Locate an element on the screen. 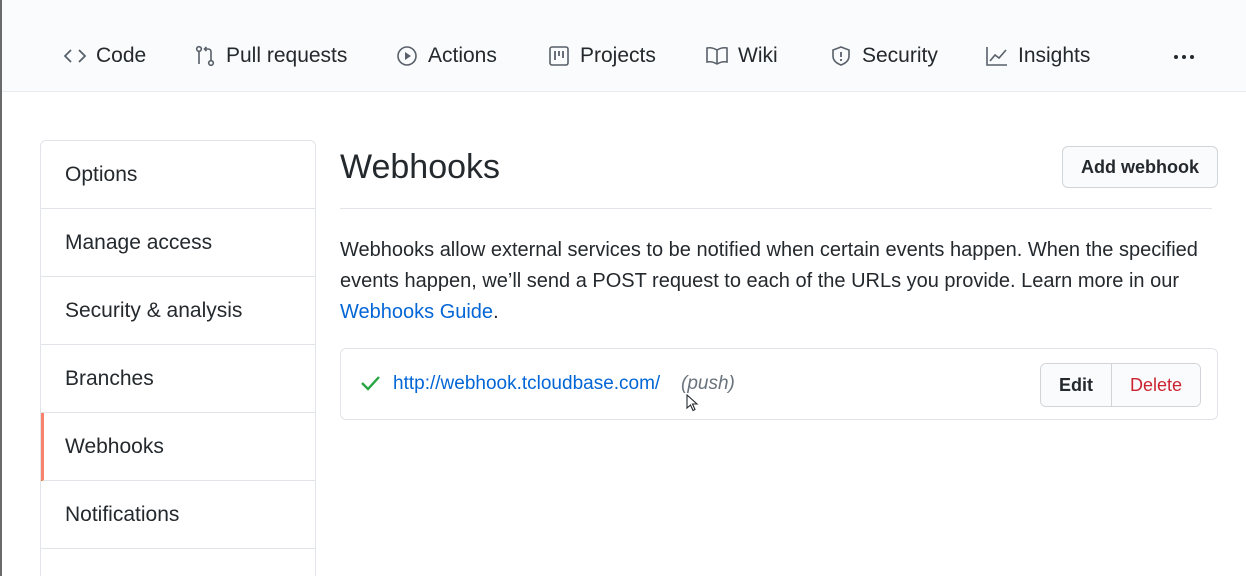 The height and width of the screenshot is (576, 1246). tab-security: Security is located at coordinates (883, 56).